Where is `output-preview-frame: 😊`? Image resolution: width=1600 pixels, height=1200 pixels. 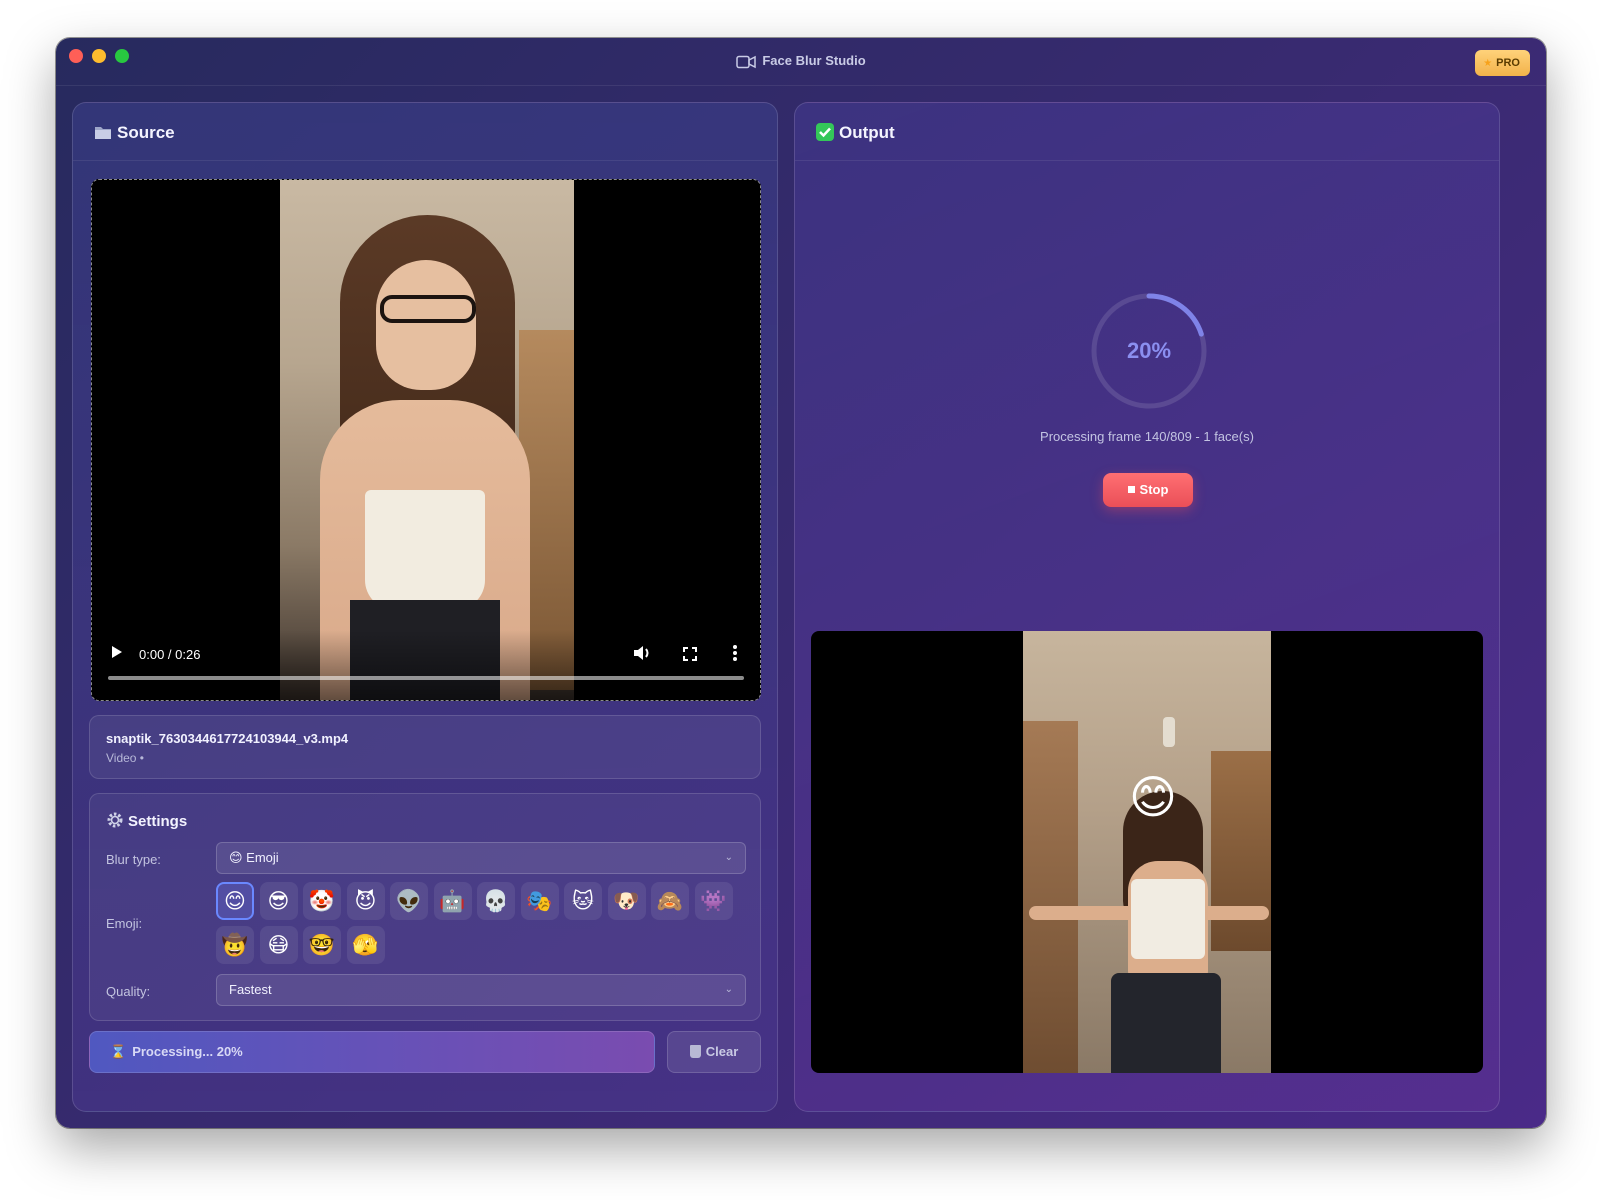 output-preview-frame: 😊 is located at coordinates (1147, 852).